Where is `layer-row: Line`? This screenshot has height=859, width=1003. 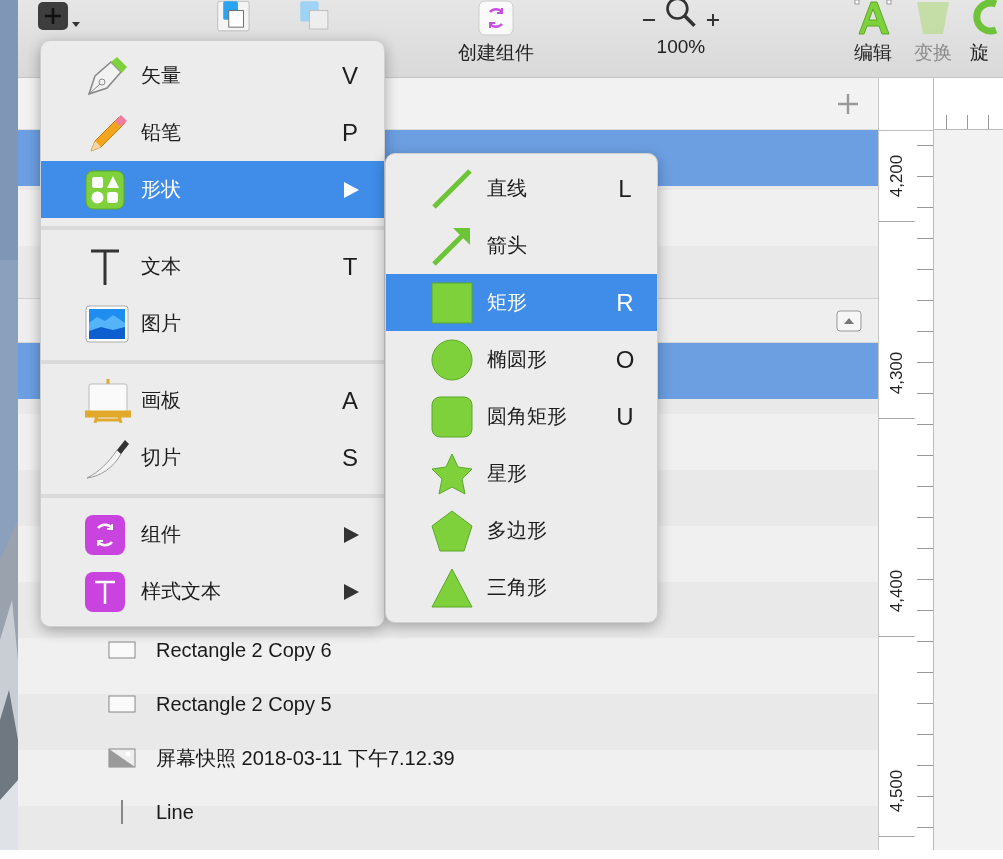 layer-row: Line is located at coordinates (448, 812).